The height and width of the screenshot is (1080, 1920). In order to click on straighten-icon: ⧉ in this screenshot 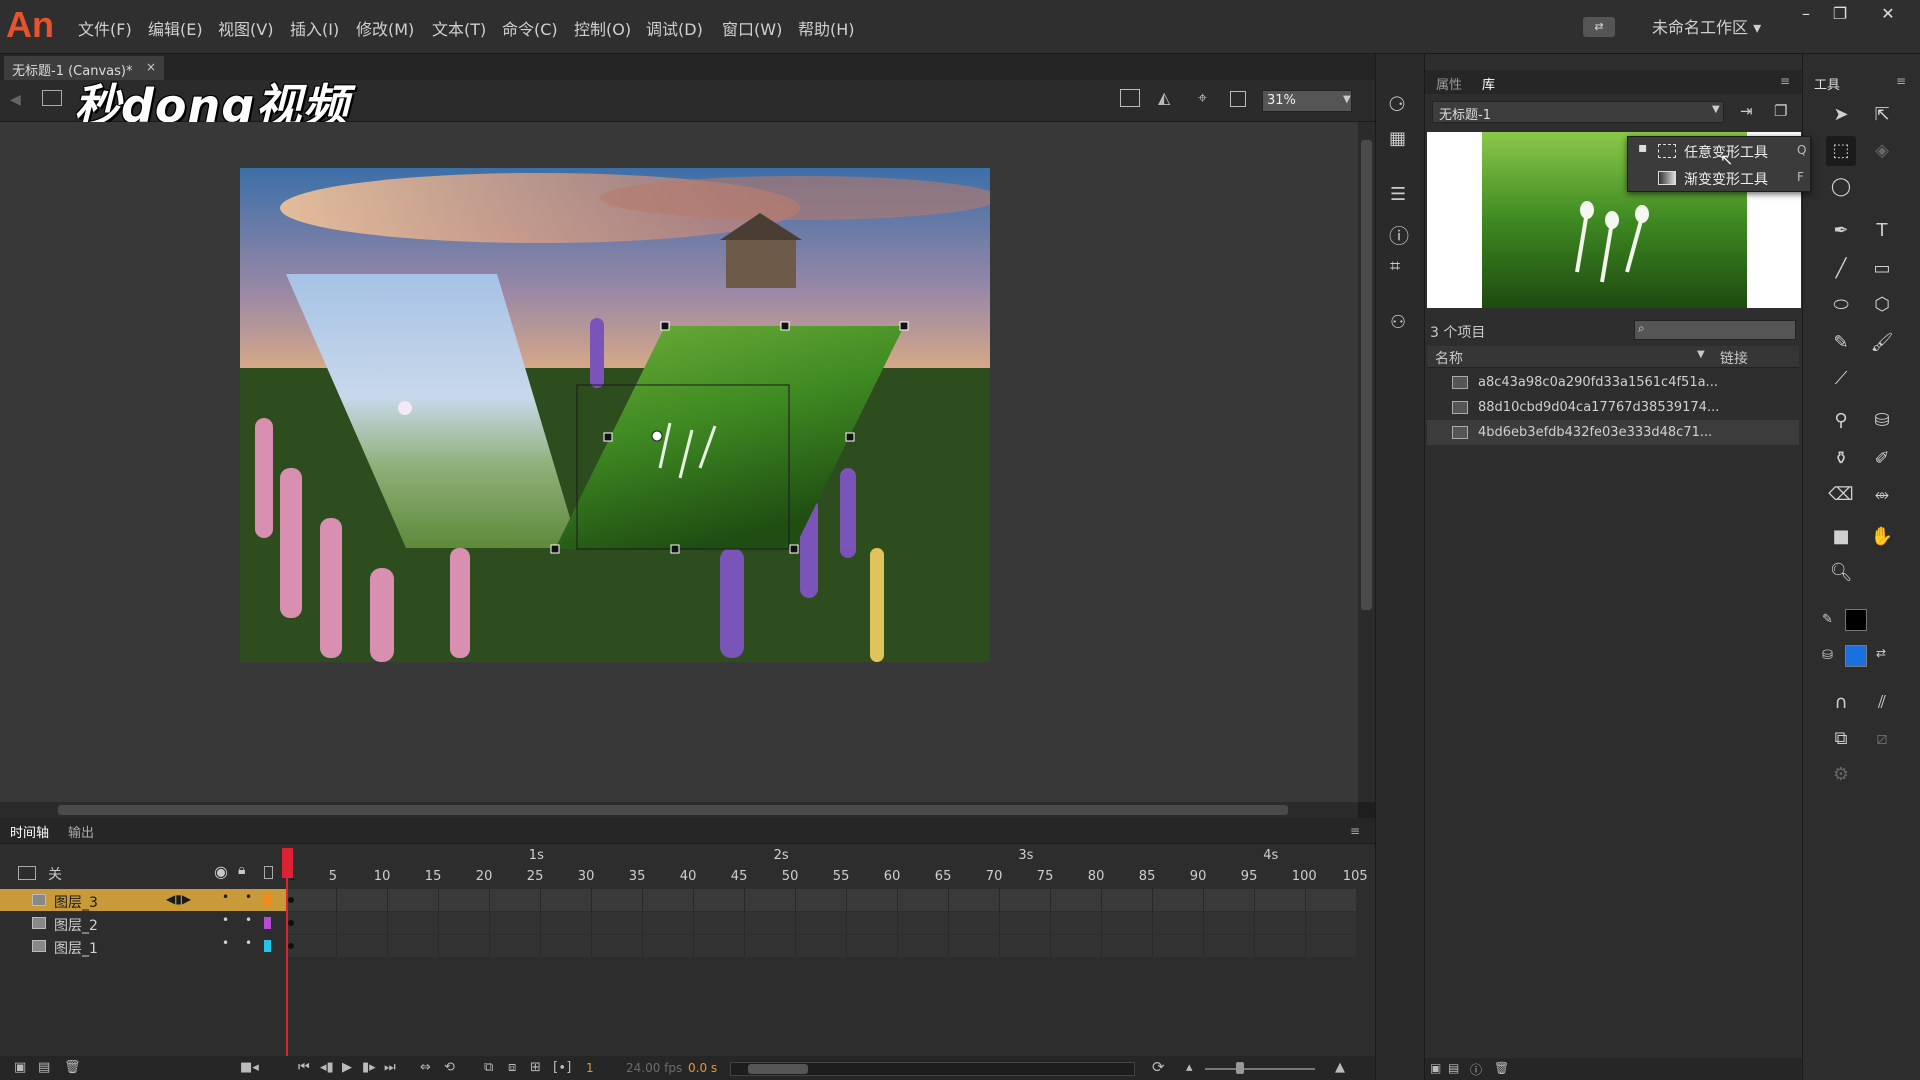, I will do `click(1841, 739)`.